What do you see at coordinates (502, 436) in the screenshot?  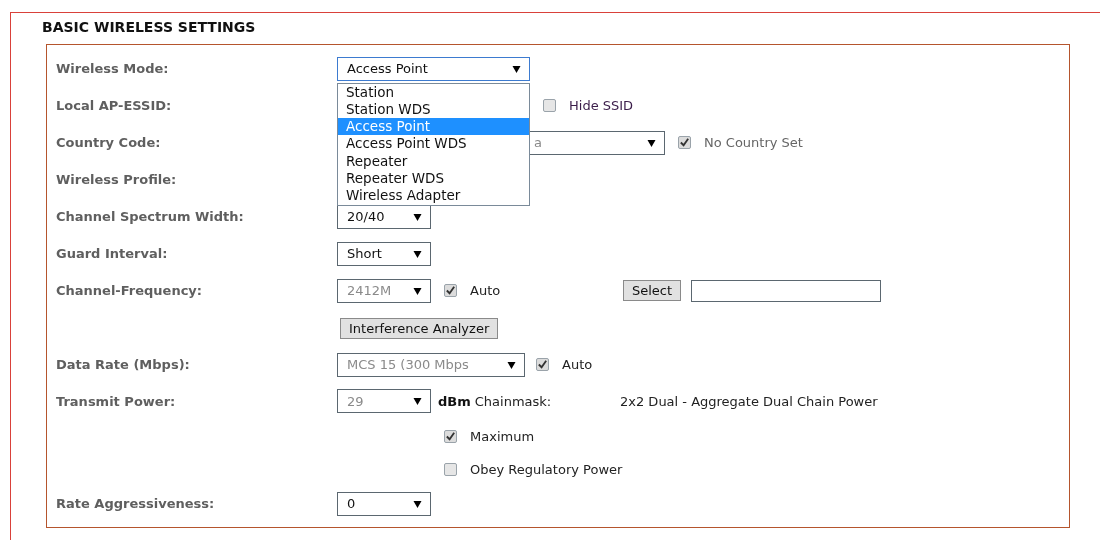 I see `checkbox-label: Maximum` at bounding box center [502, 436].